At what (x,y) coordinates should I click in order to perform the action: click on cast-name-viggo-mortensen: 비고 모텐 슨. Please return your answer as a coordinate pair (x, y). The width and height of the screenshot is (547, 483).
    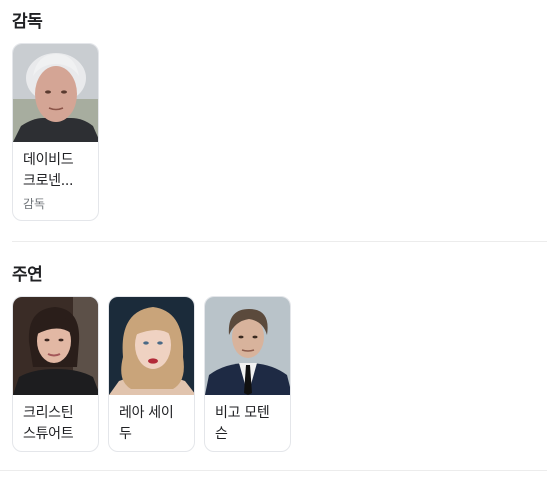
    Looking at the image, I should click on (247, 420).